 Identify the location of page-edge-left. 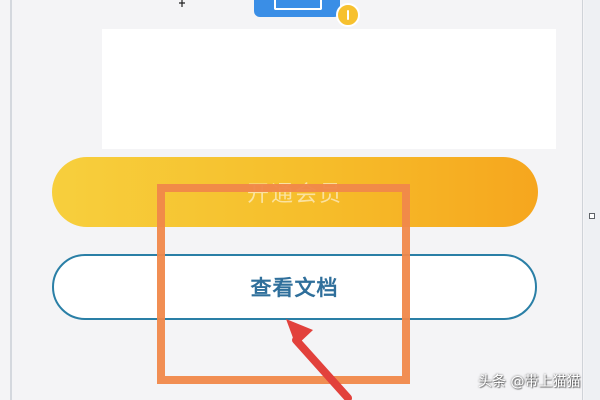
(11, 200).